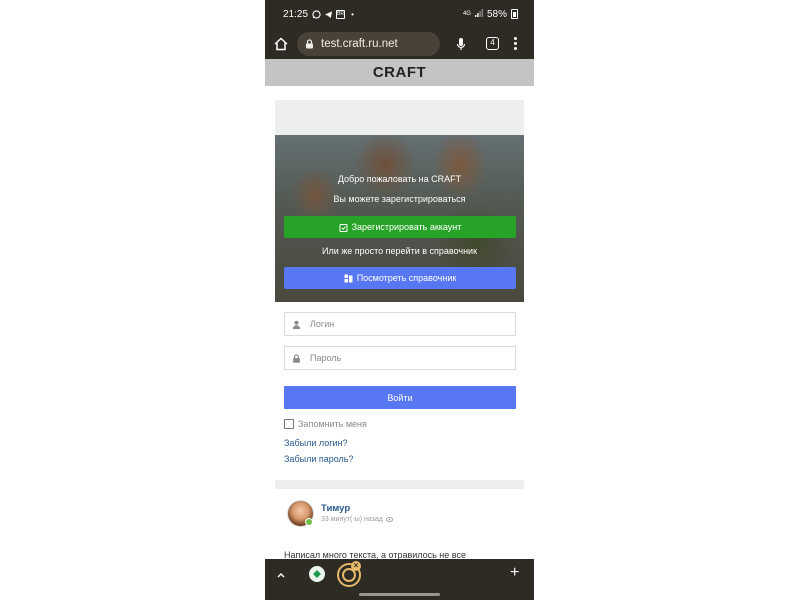  Describe the element at coordinates (281, 44) in the screenshot. I see `home-icon` at that location.